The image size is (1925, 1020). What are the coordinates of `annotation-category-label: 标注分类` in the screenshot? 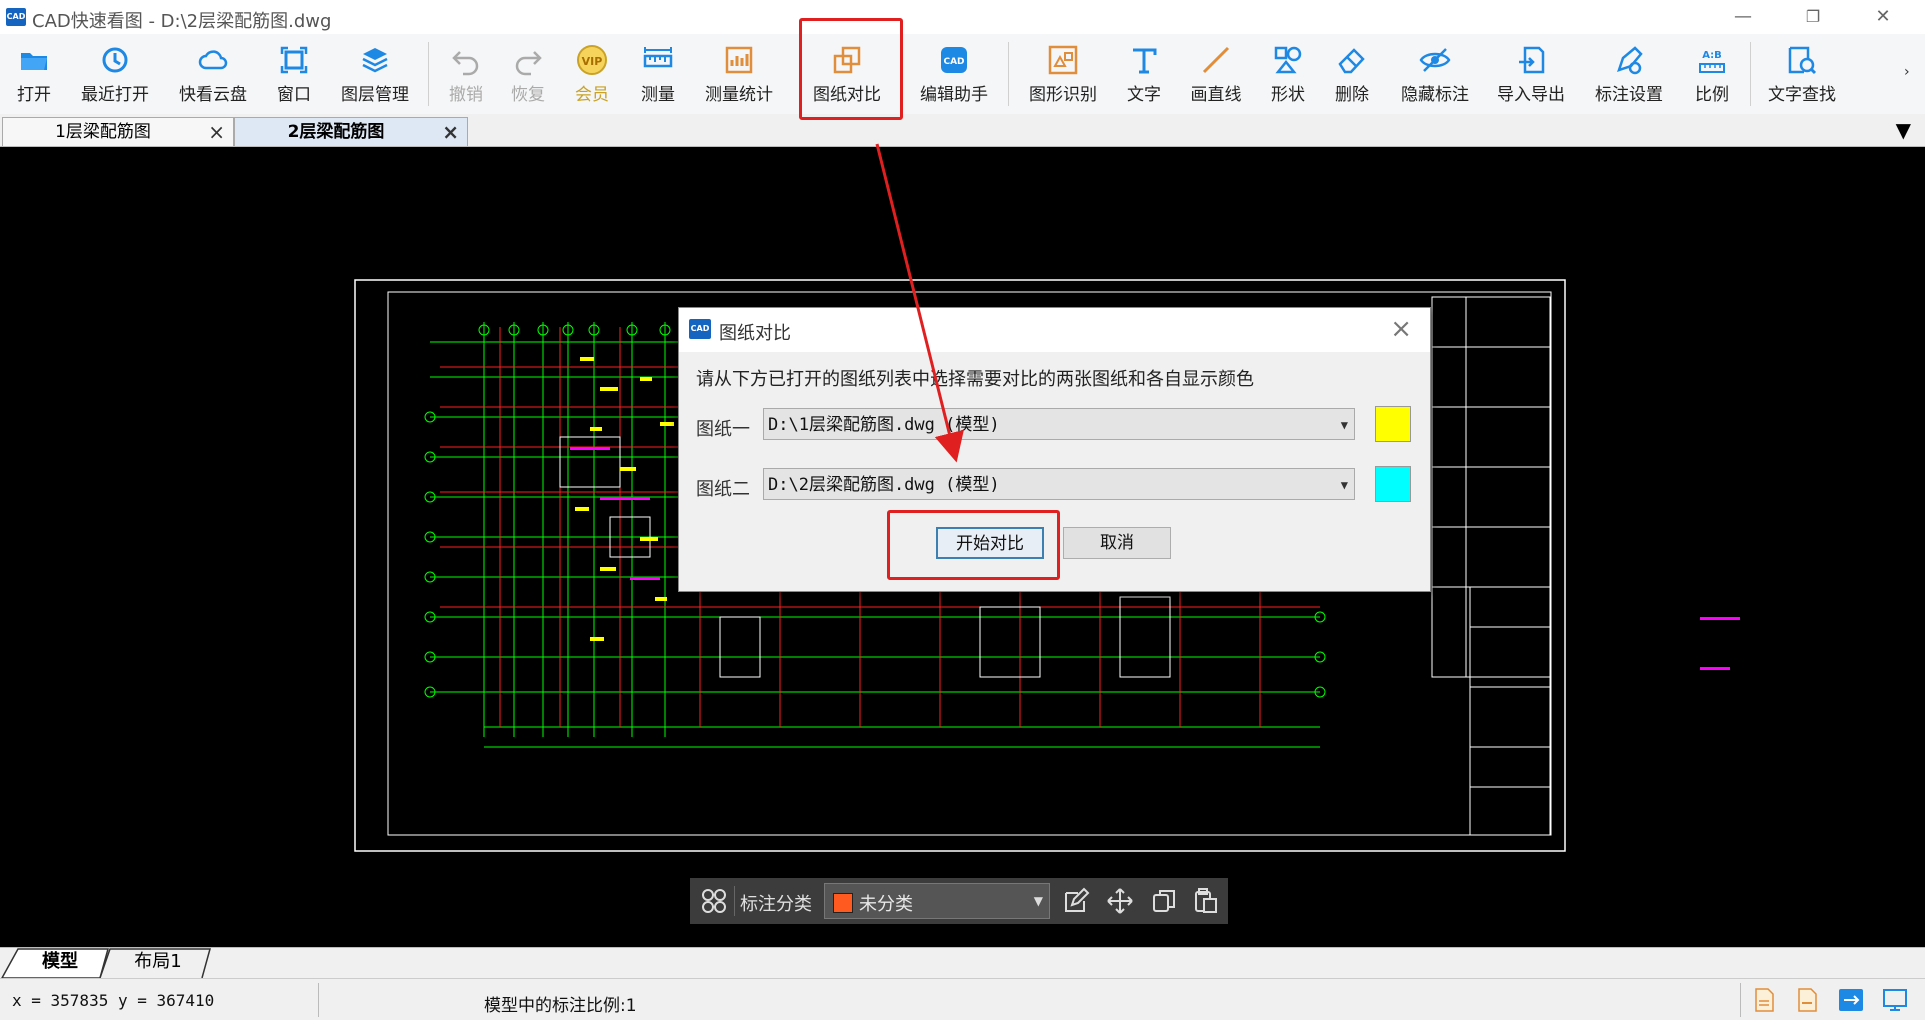 It's located at (776, 904).